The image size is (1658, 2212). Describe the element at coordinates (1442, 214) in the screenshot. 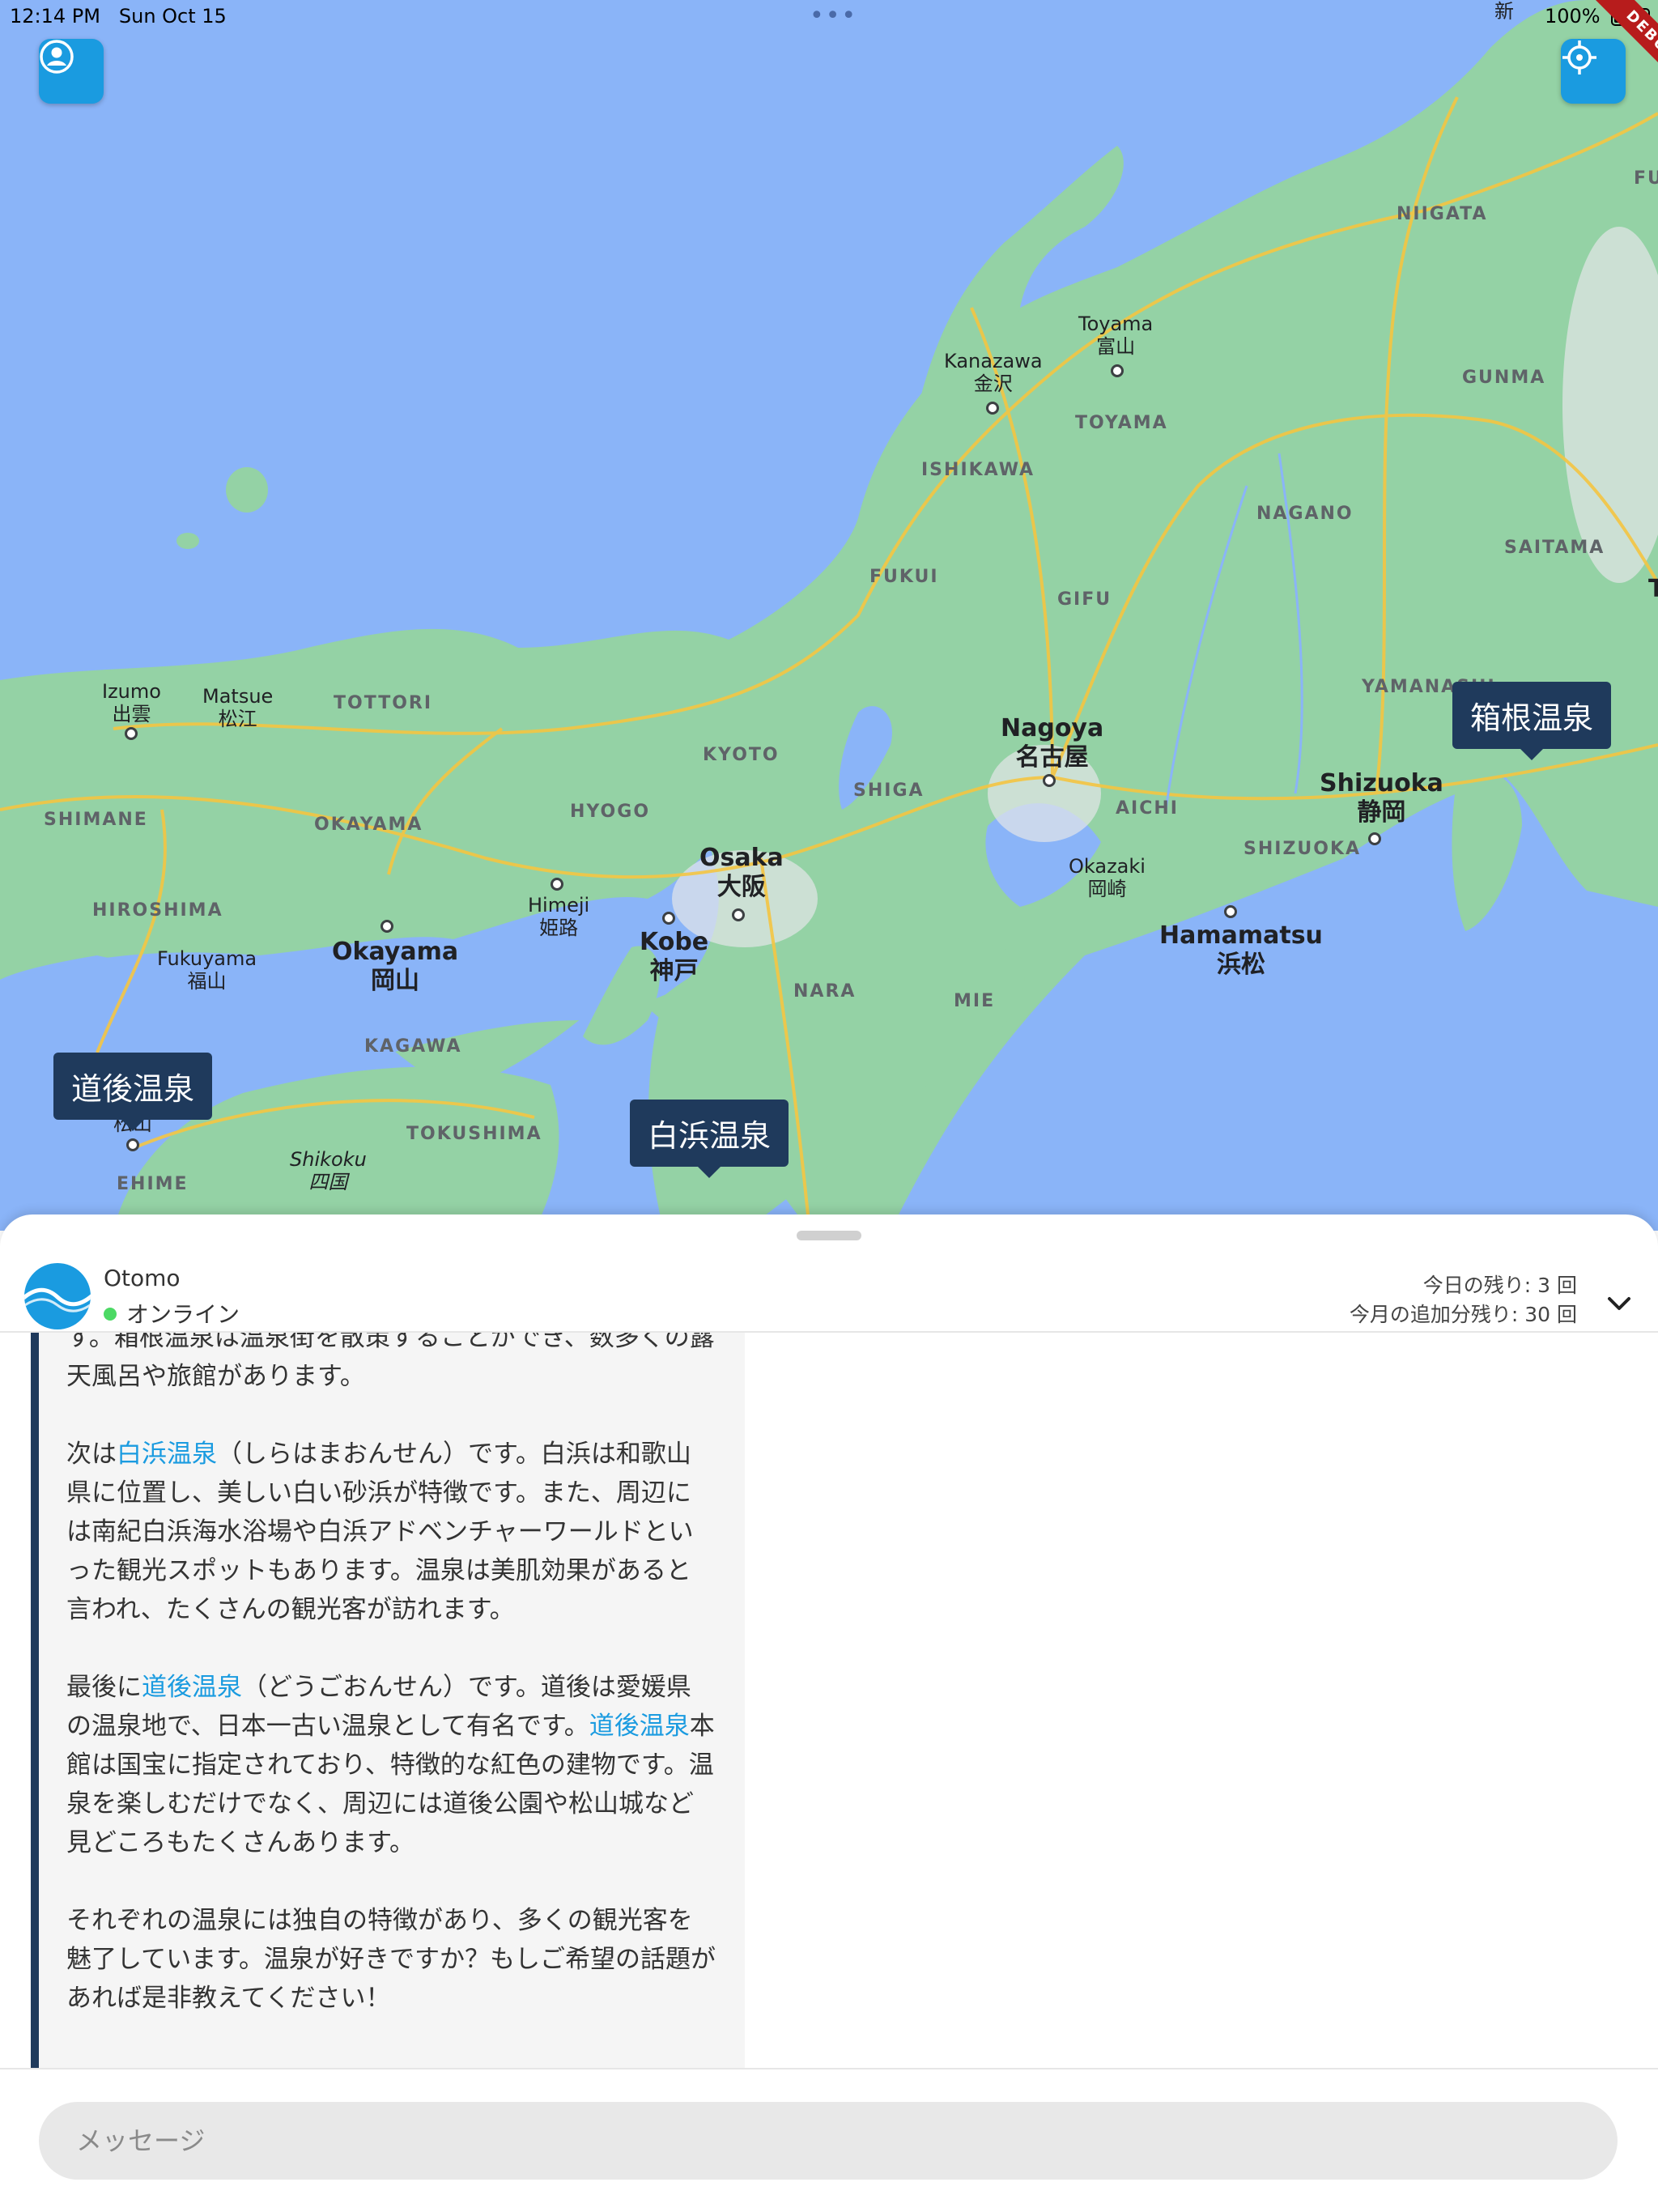

I see `pref-label-niigata: NIIGATA` at that location.